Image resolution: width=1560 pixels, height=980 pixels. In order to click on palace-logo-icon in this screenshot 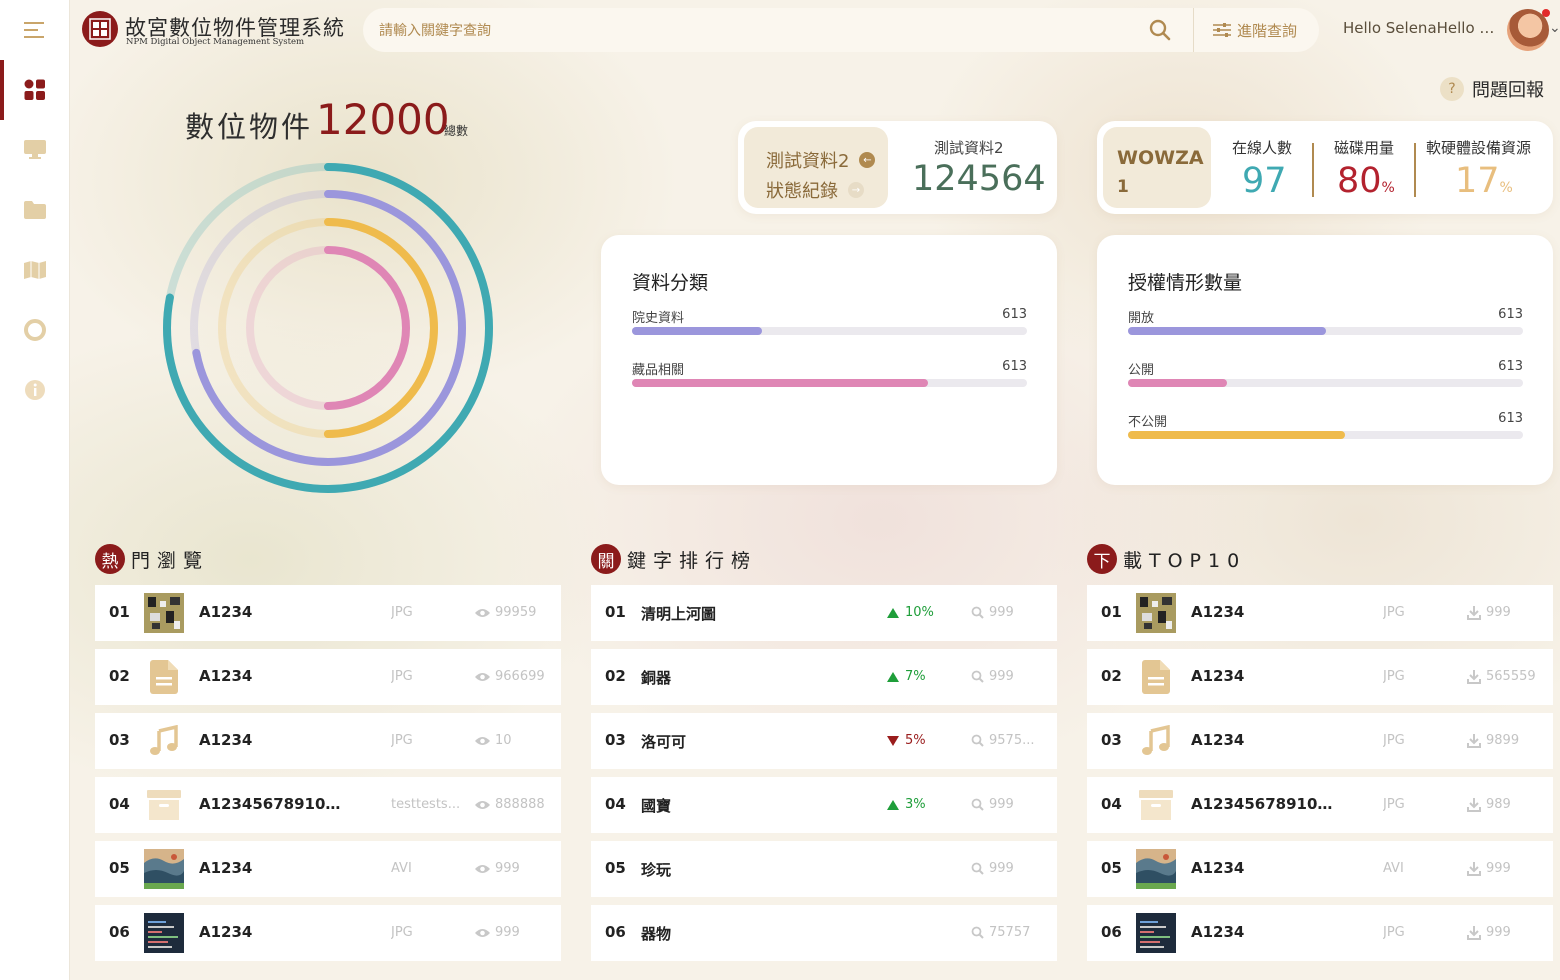, I will do `click(100, 29)`.